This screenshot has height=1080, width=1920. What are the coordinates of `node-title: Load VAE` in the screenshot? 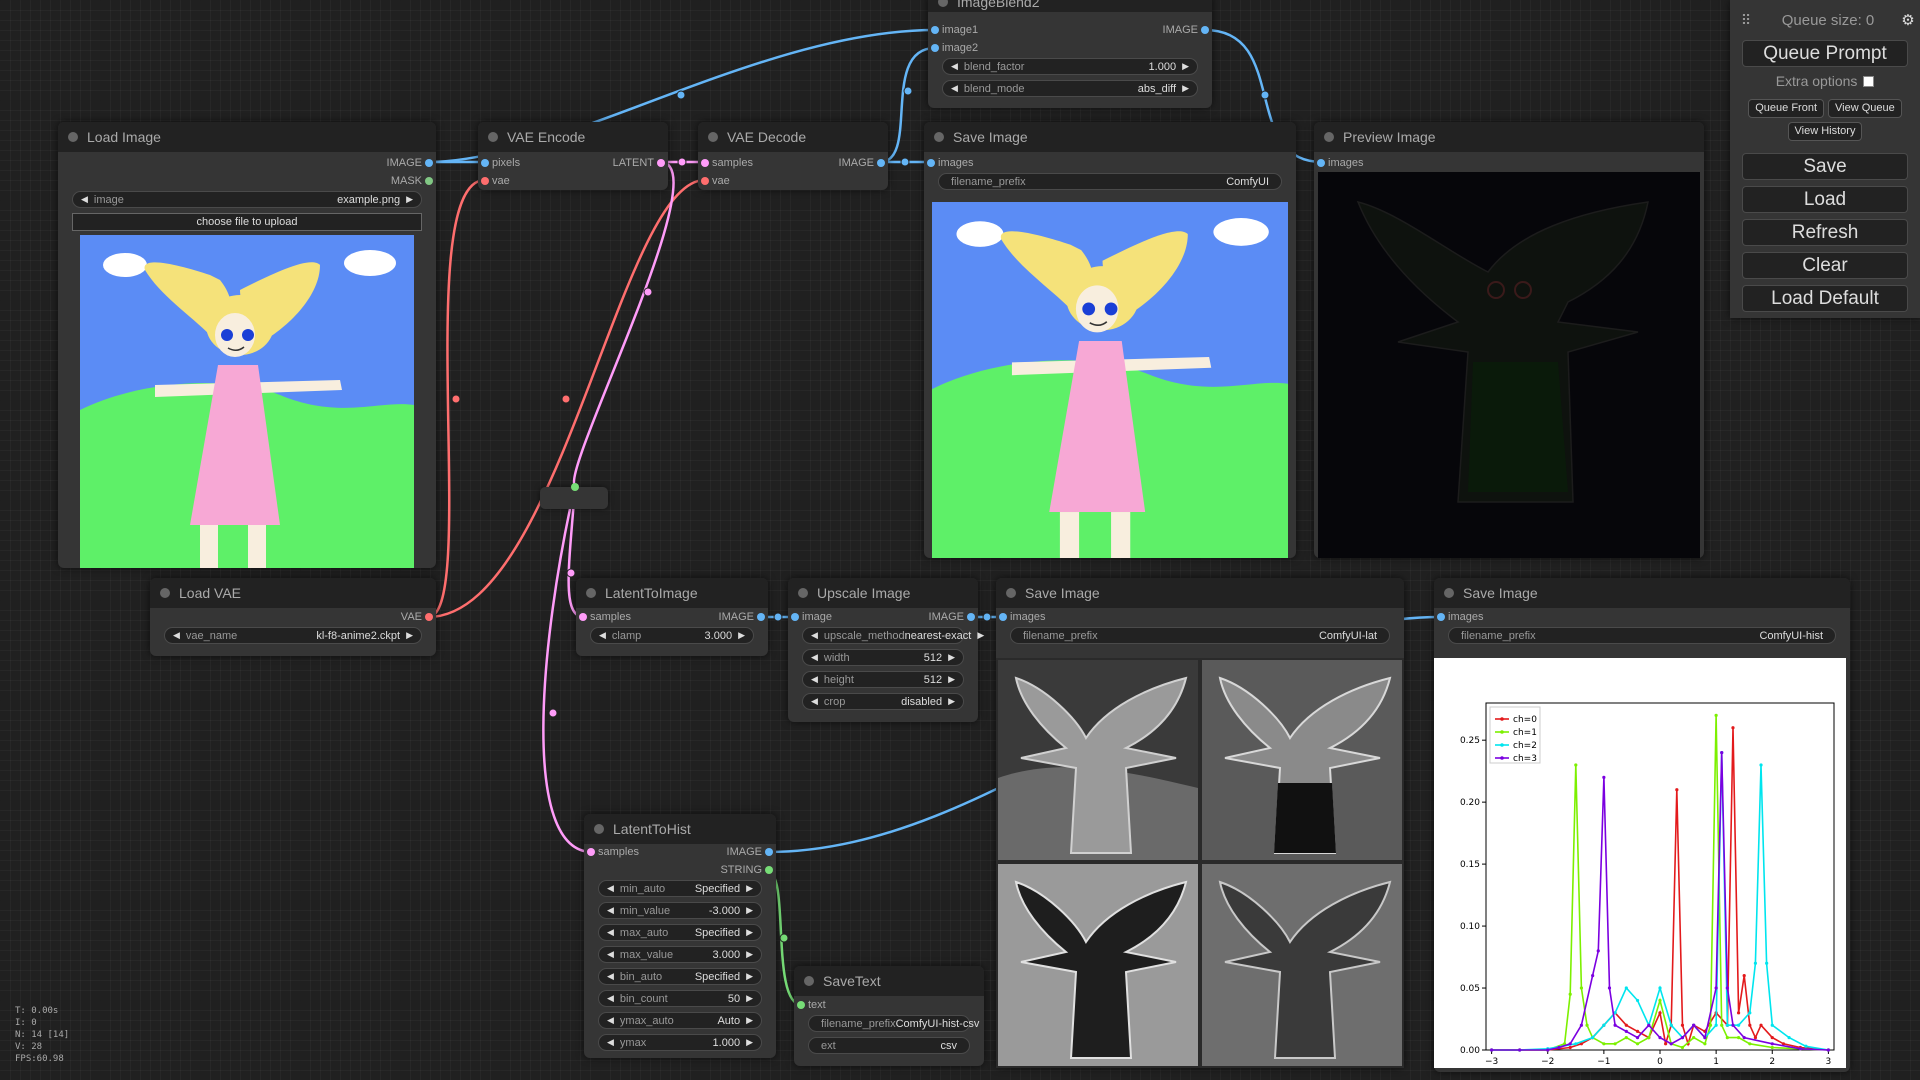 It's located at (293, 593).